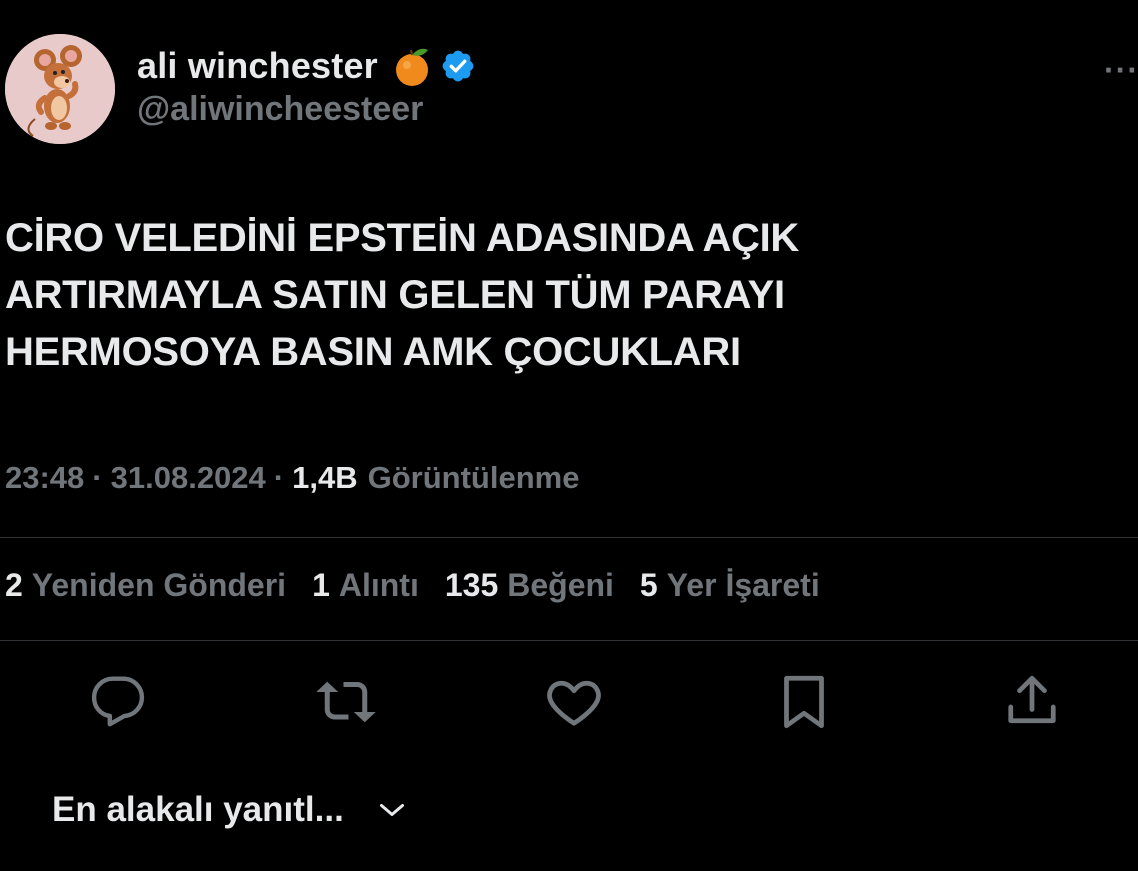  I want to click on bookmarks-label: Yer İşareti, so click(743, 585).